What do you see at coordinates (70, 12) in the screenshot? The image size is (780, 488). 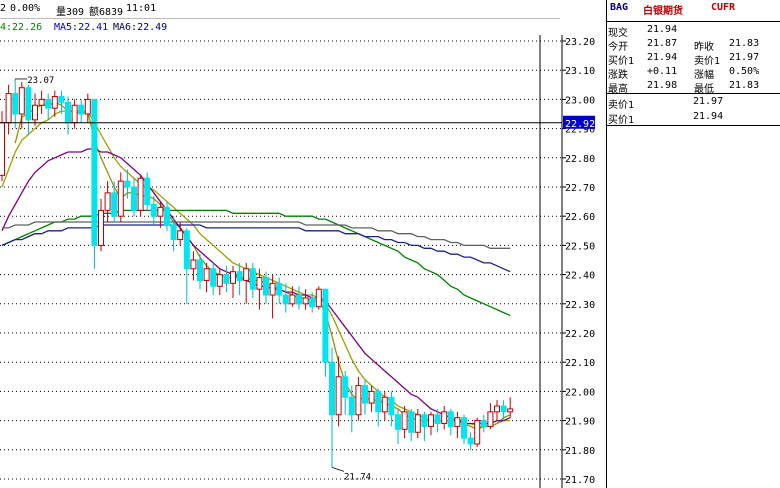 I see `header-field: 量309` at bounding box center [70, 12].